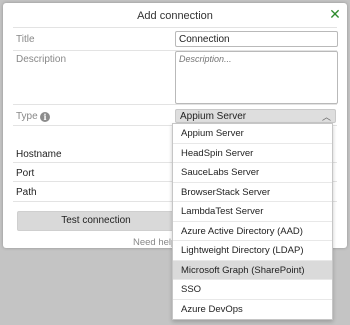 This screenshot has height=325, width=350. I want to click on type-label: Type, so click(27, 116).